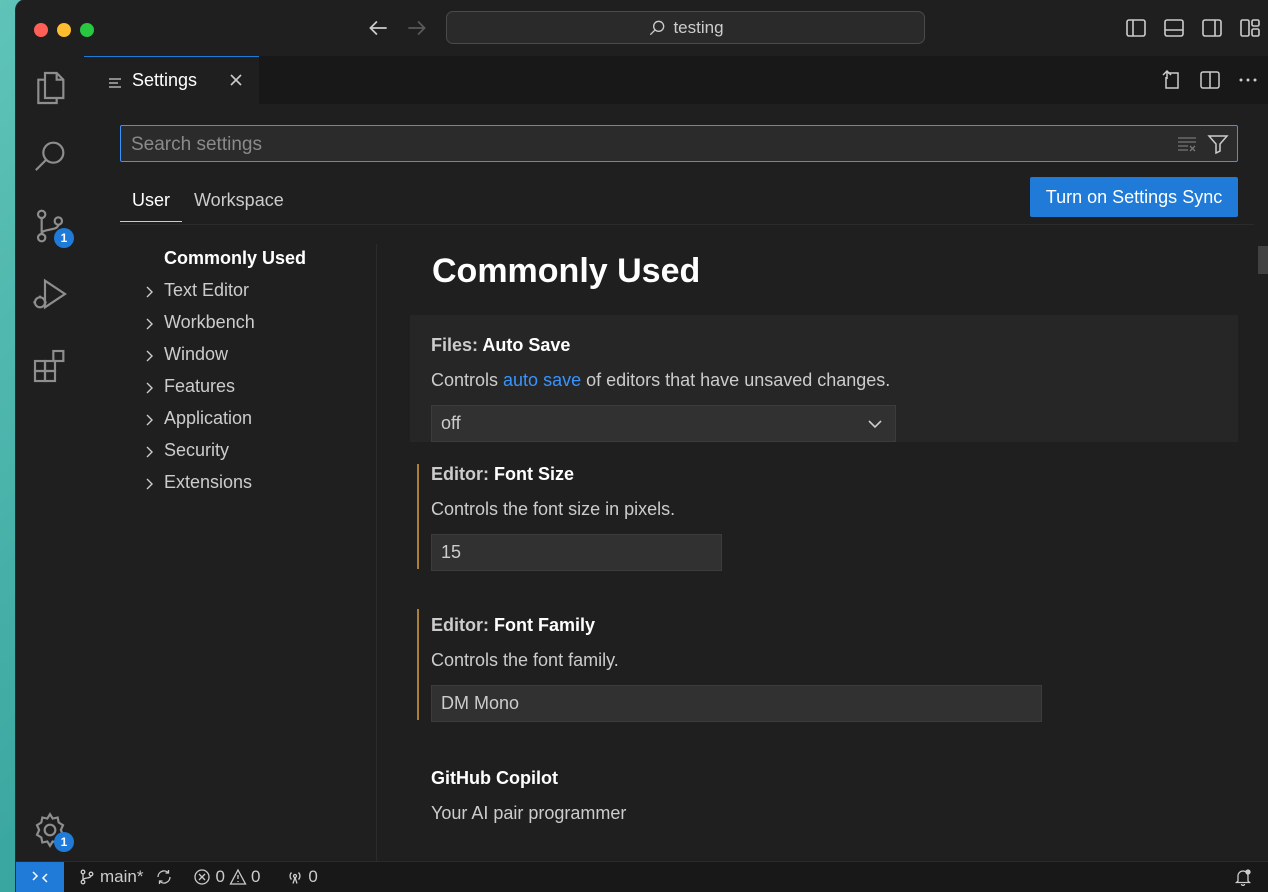 The image size is (1268, 892). I want to click on toggle-primary-sidebar-icon, so click(1136, 28).